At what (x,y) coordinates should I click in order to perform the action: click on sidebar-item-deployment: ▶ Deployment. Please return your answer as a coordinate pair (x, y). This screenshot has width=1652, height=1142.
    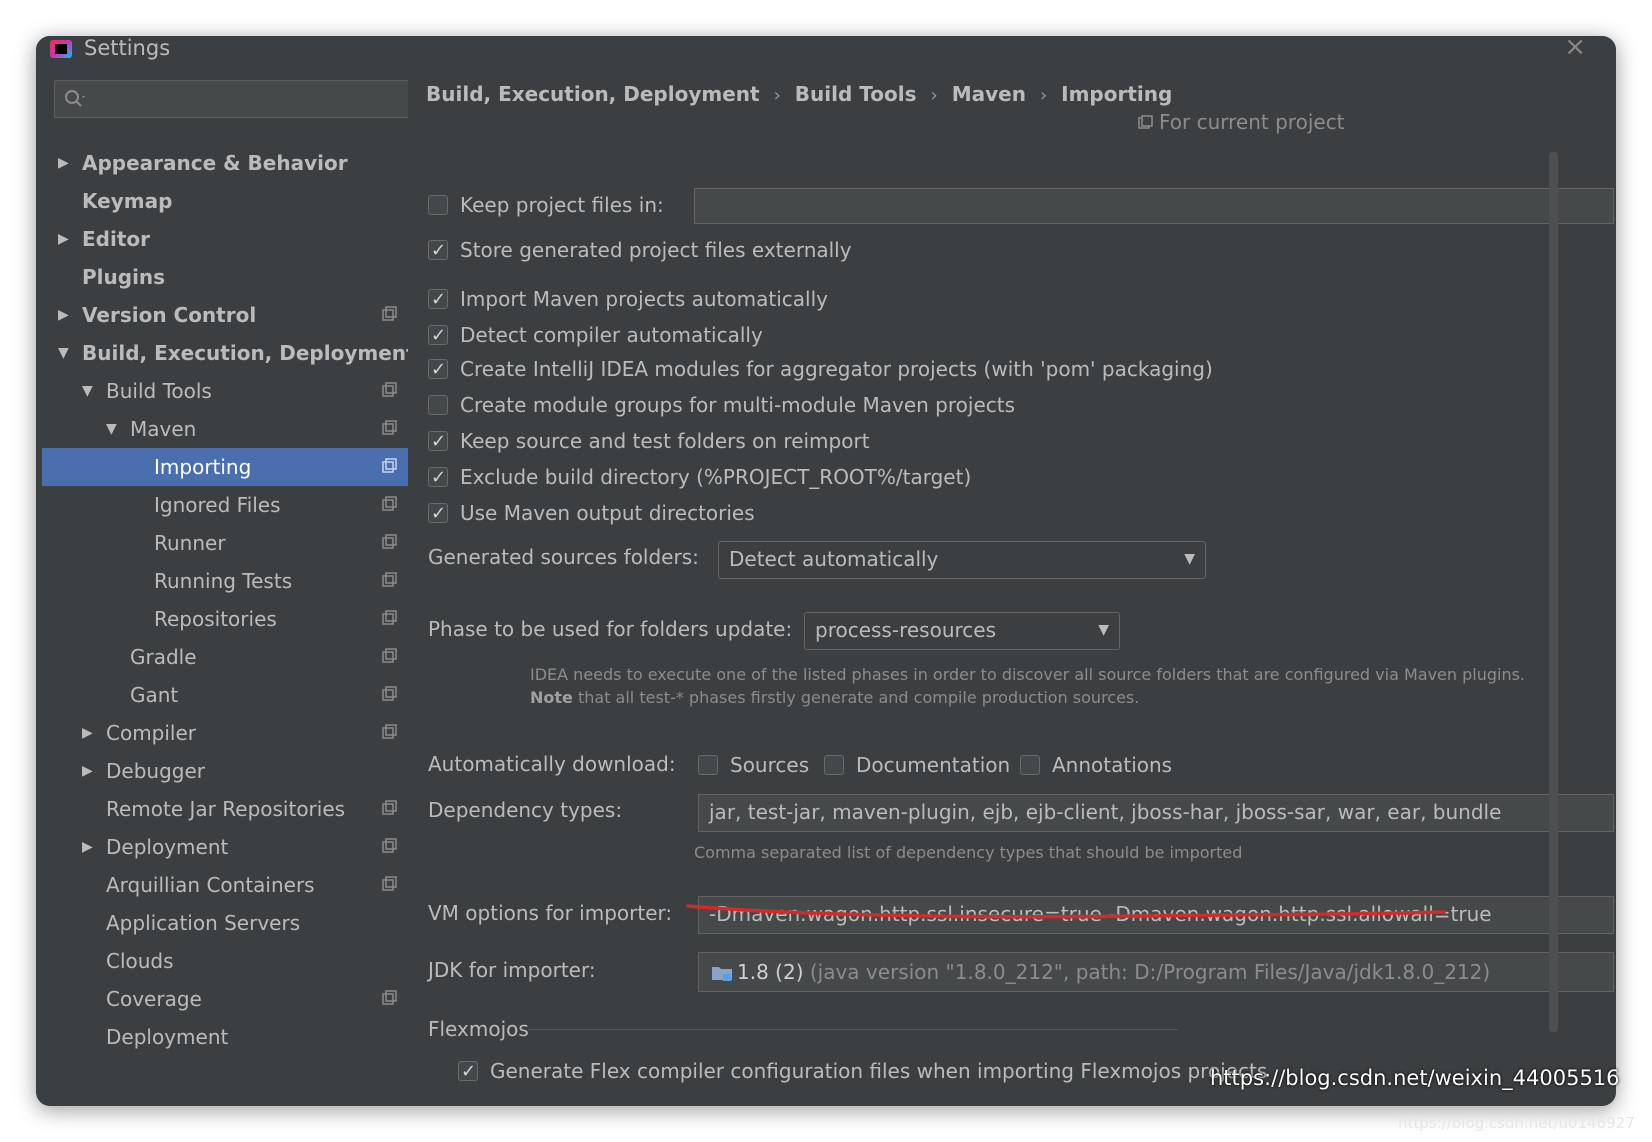
    Looking at the image, I should click on (227, 847).